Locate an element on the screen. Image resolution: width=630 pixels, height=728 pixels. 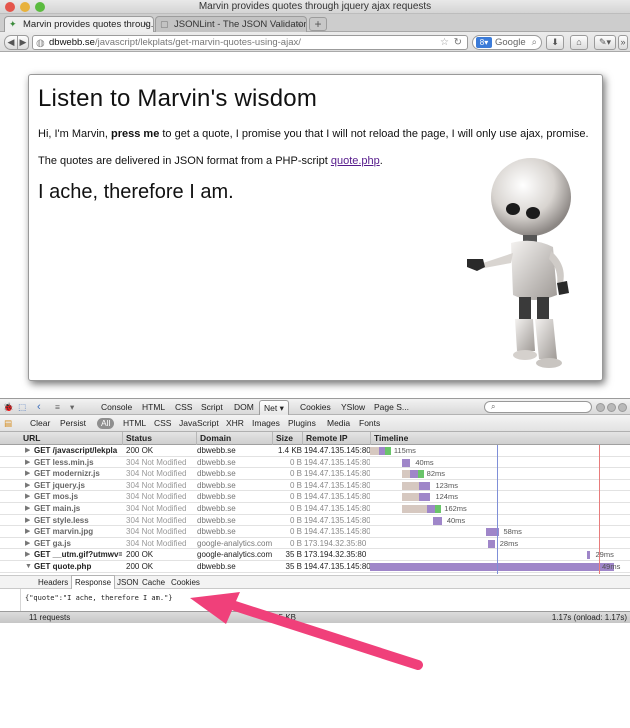
column-status: Status is located at coordinates (159, 438).